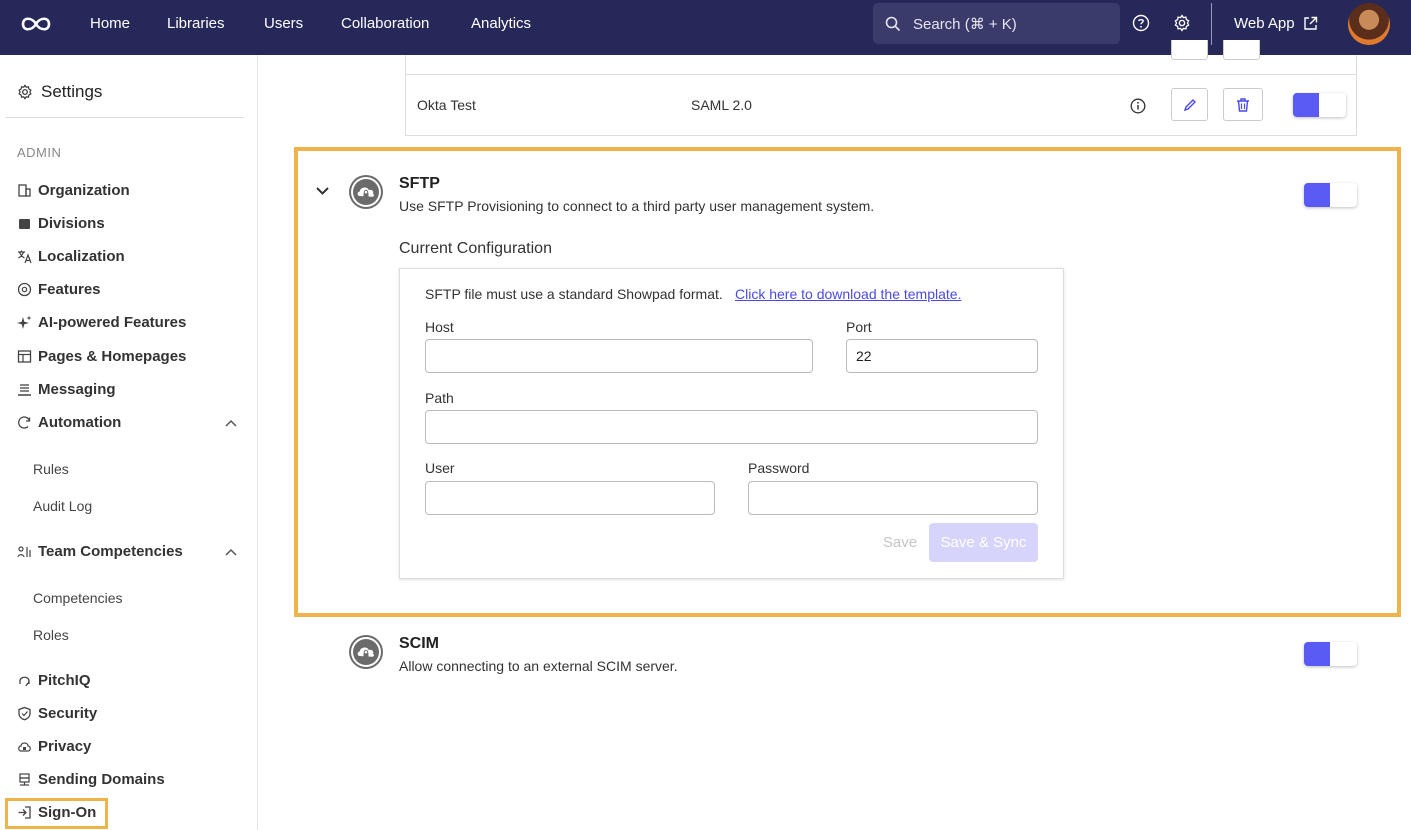 The width and height of the screenshot is (1411, 830). Describe the element at coordinates (110, 27) in the screenshot. I see `nav-home: Home` at that location.